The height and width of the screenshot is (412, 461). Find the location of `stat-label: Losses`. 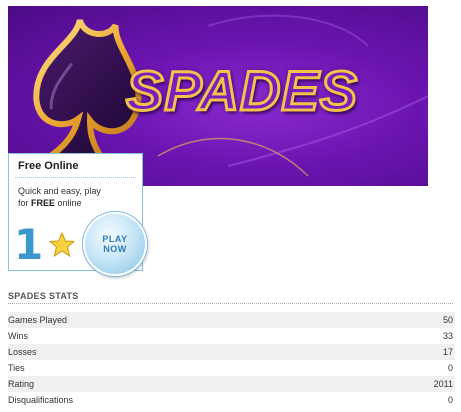

stat-label: Losses is located at coordinates (22, 352).